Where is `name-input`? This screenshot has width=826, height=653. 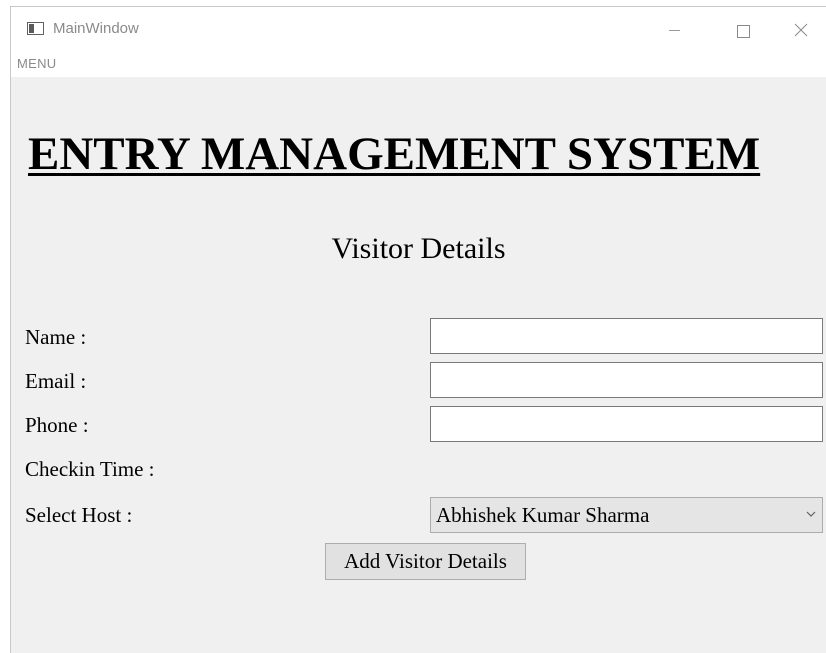 name-input is located at coordinates (626, 336).